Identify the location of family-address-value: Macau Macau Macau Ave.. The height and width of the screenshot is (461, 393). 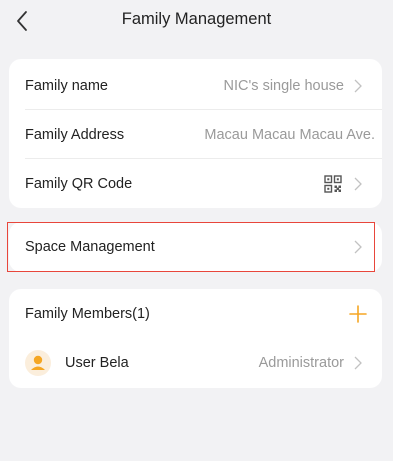
(289, 135).